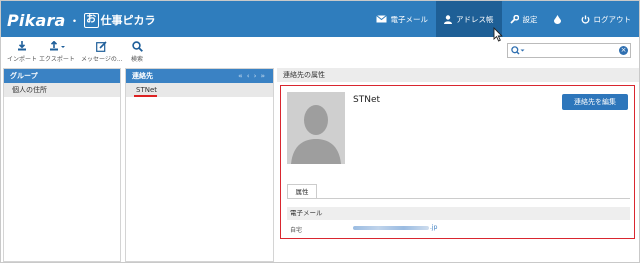  I want to click on nav-address-book: アドレス帳, so click(469, 19).